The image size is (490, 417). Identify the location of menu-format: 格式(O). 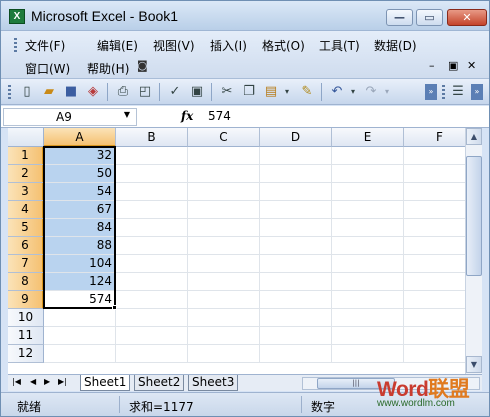
(283, 45).